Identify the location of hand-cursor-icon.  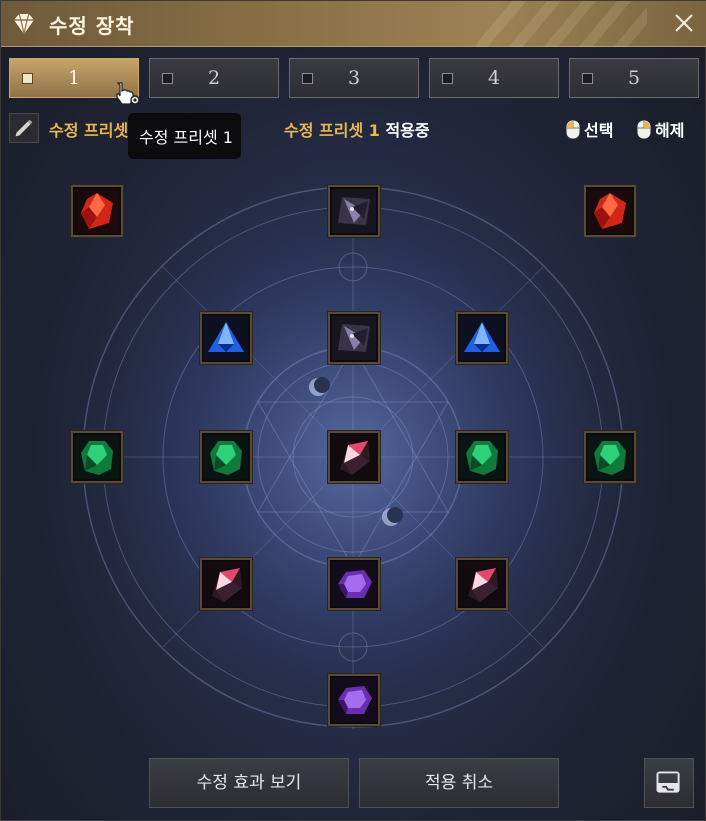
(128, 93).